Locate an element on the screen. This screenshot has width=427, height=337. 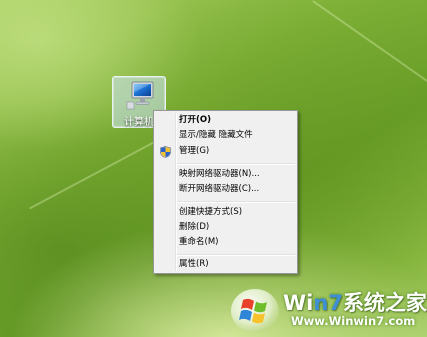
menu-item-label: 删除(D) is located at coordinates (194, 227).